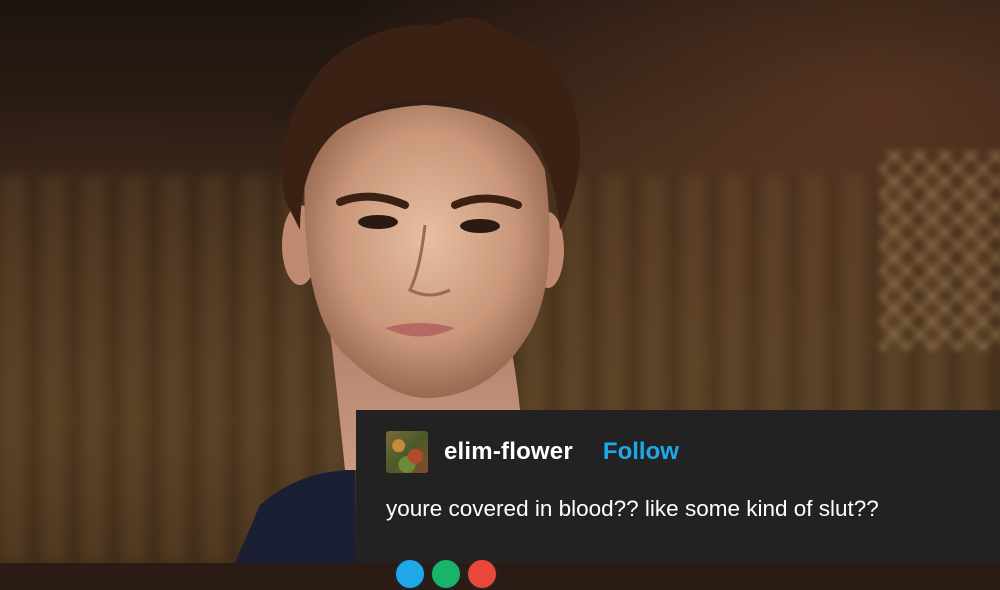 The width and height of the screenshot is (1000, 590). I want to click on post-header: elim-flower Follow, so click(532, 452).